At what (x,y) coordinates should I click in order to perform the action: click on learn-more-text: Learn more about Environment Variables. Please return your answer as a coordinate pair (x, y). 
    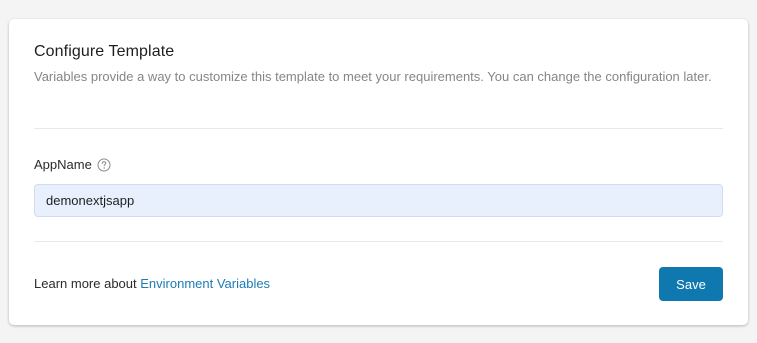
    Looking at the image, I should click on (152, 283).